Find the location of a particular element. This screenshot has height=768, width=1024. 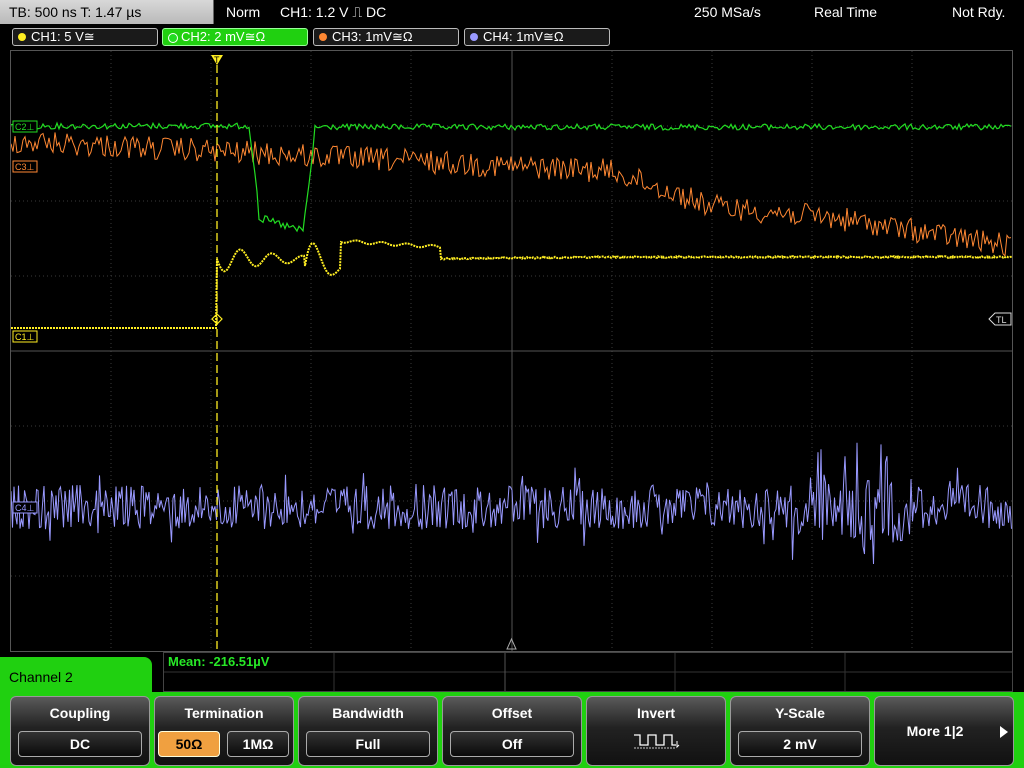

ch2-ground-label: C2⊥ is located at coordinates (25, 127).